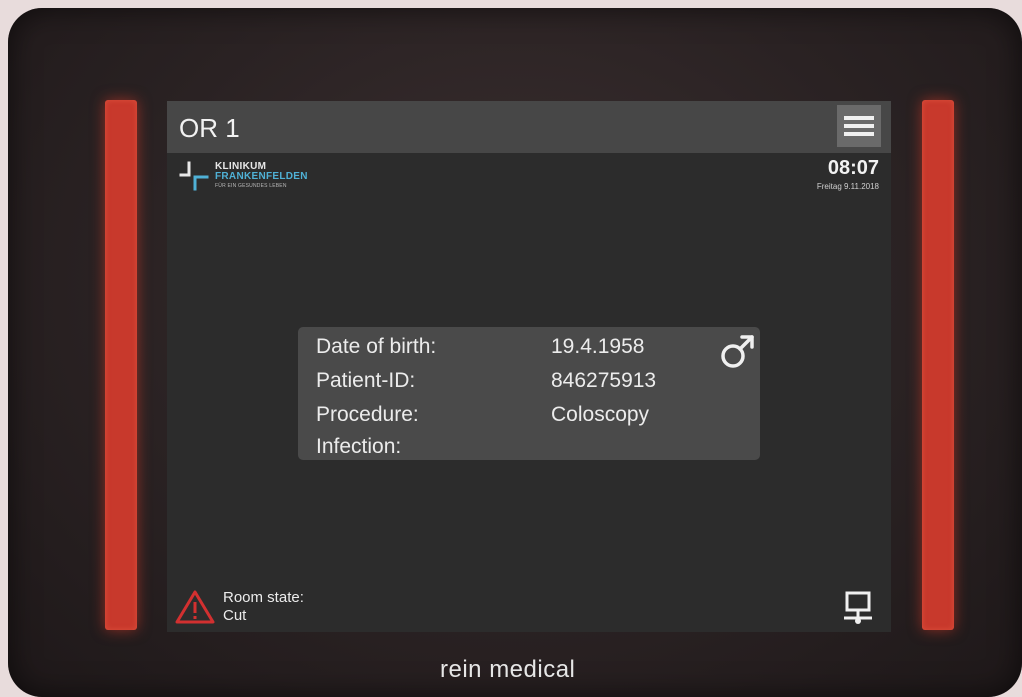  Describe the element at coordinates (251, 186) in the screenshot. I see `logo-tagline: FÜR EIN GESUNDES LEBEN` at that location.